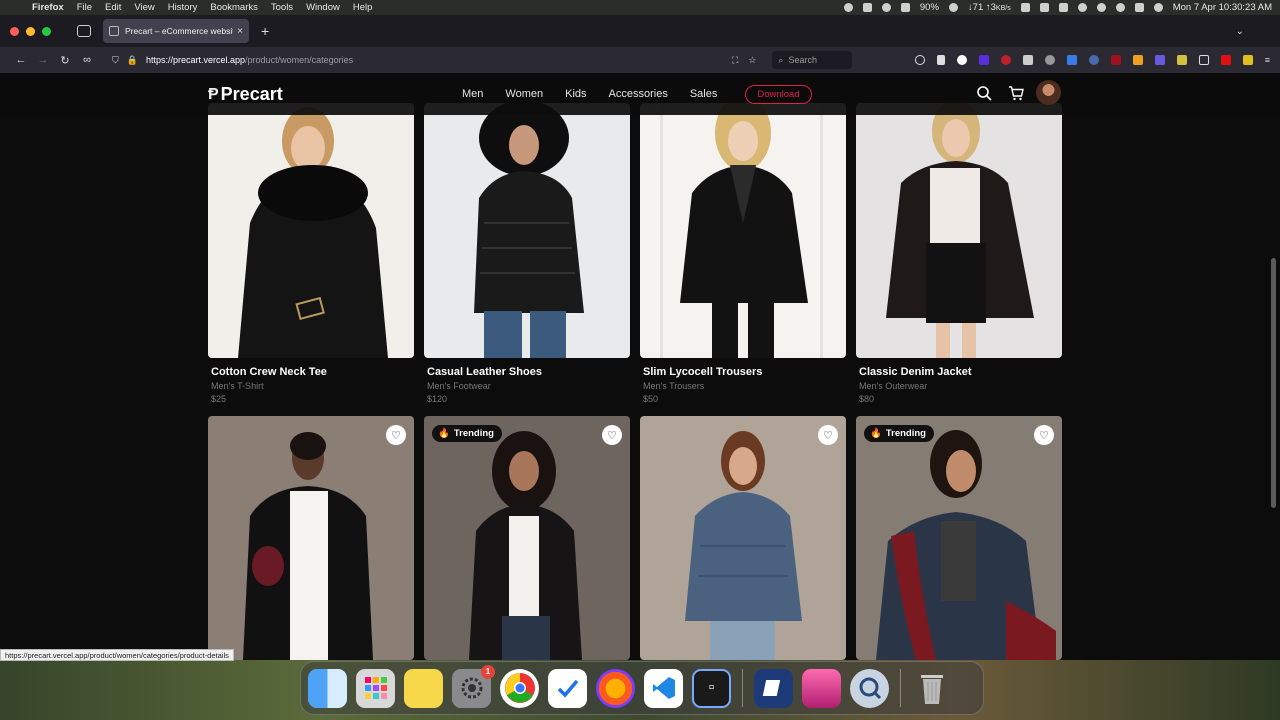 The width and height of the screenshot is (1280, 720). Describe the element at coordinates (929, 7) in the screenshot. I see `battery-percent: 90%` at that location.